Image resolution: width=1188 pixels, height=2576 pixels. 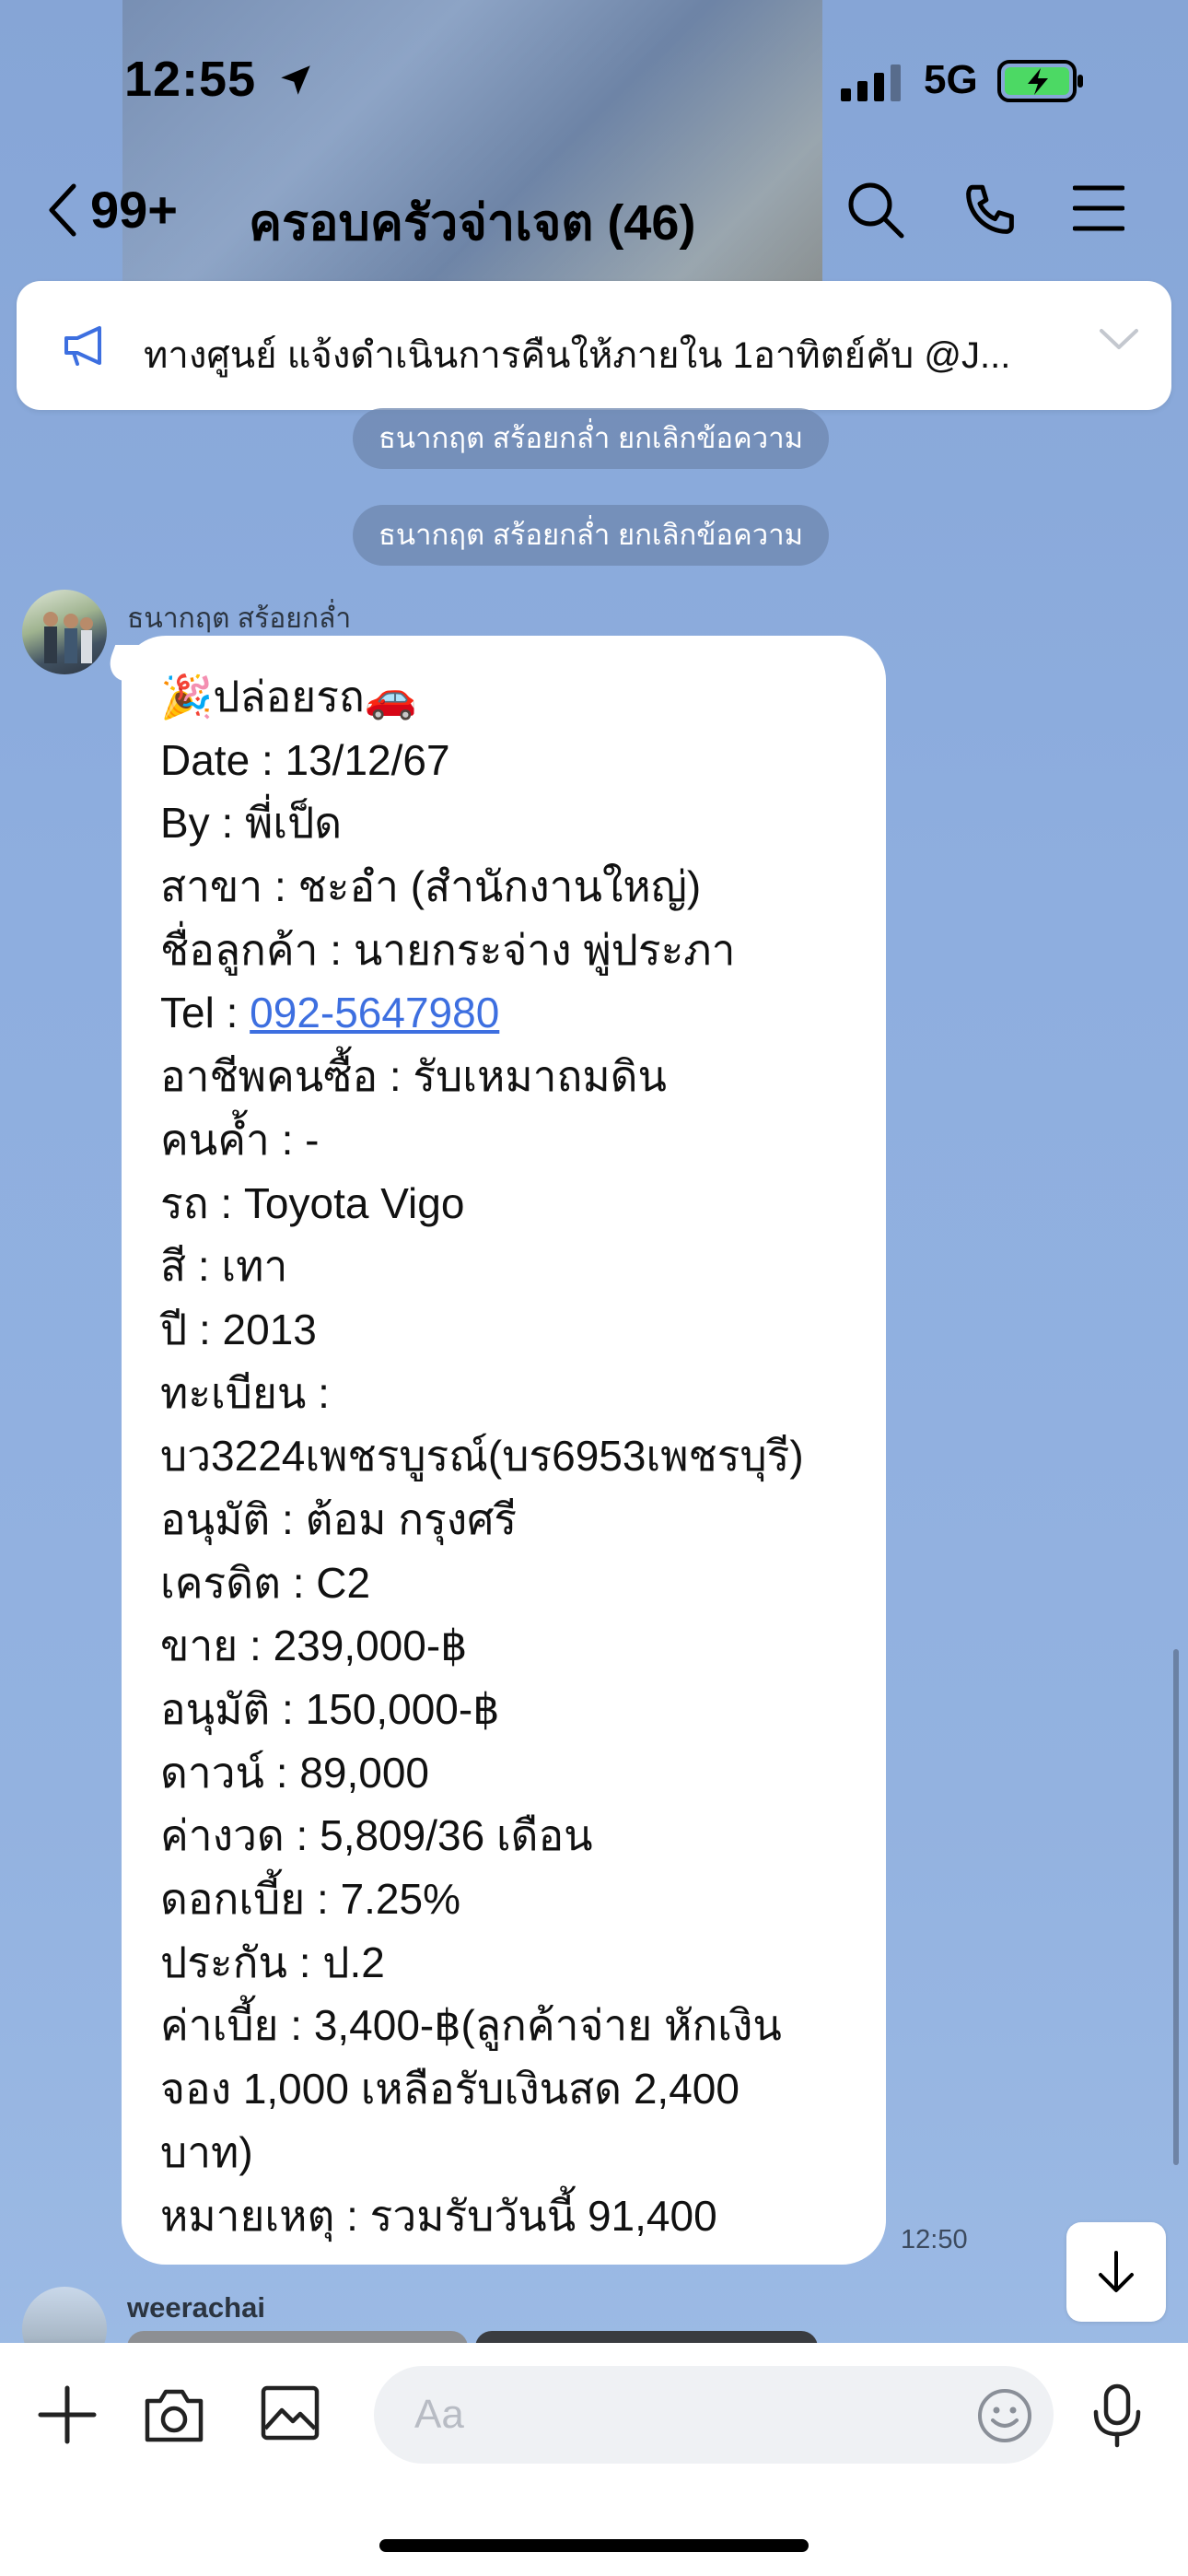 I want to click on message-line: เครดิต : C2, so click(x=265, y=1582).